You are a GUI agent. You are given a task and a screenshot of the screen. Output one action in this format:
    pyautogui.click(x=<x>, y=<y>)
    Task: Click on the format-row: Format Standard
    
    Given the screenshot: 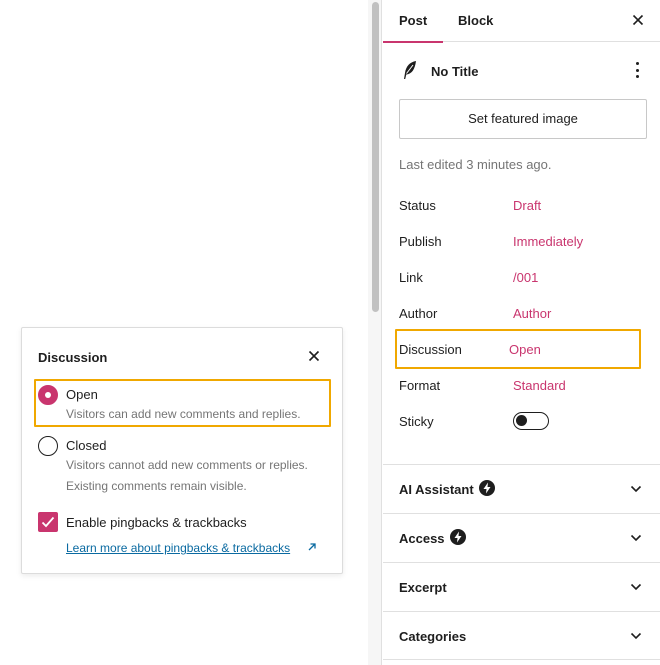 What is the action you would take?
    pyautogui.click(x=521, y=388)
    